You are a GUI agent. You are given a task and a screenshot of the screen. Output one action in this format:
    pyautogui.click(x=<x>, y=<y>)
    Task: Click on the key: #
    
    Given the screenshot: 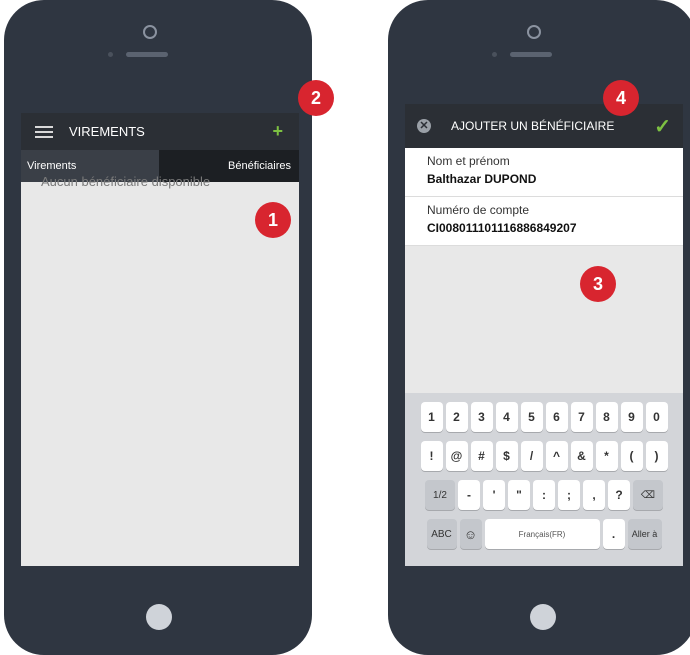 What is the action you would take?
    pyautogui.click(x=481, y=456)
    